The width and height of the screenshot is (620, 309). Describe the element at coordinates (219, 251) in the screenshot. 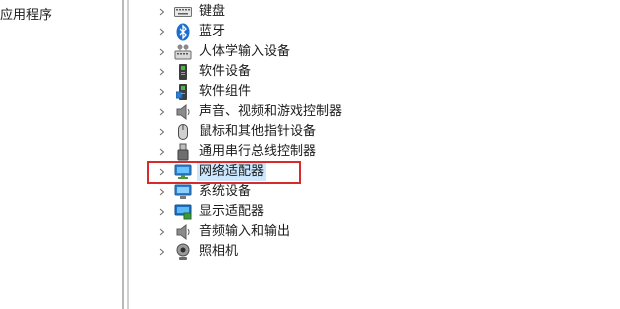

I see `tree-item-label: 照相机` at that location.